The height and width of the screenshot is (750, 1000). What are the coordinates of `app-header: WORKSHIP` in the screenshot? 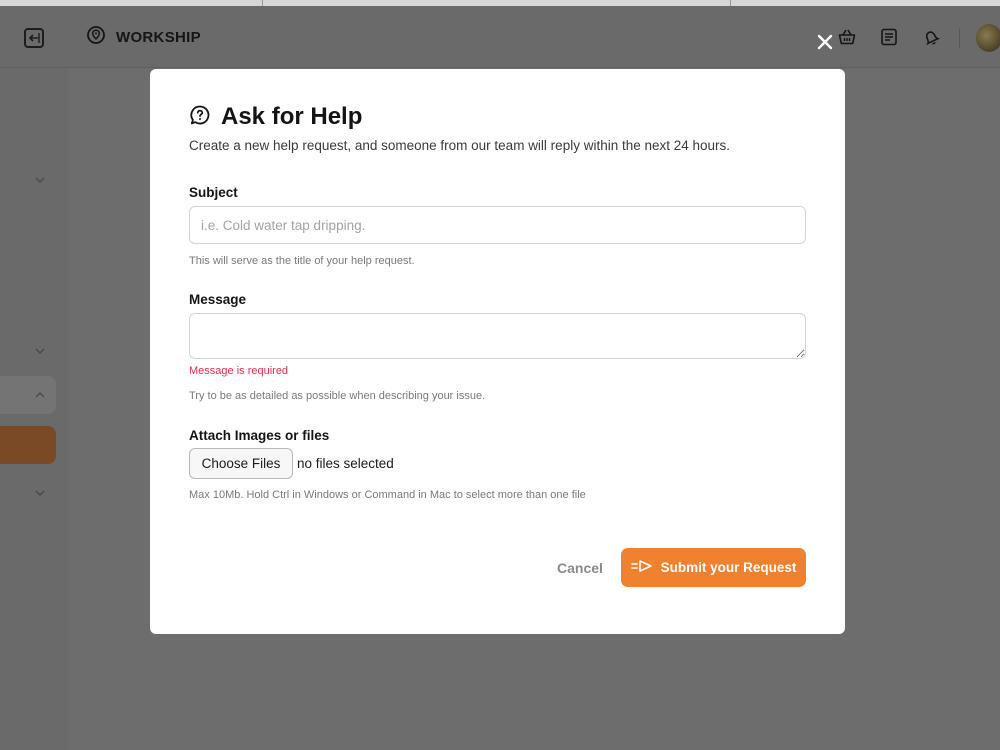 It's located at (500, 37).